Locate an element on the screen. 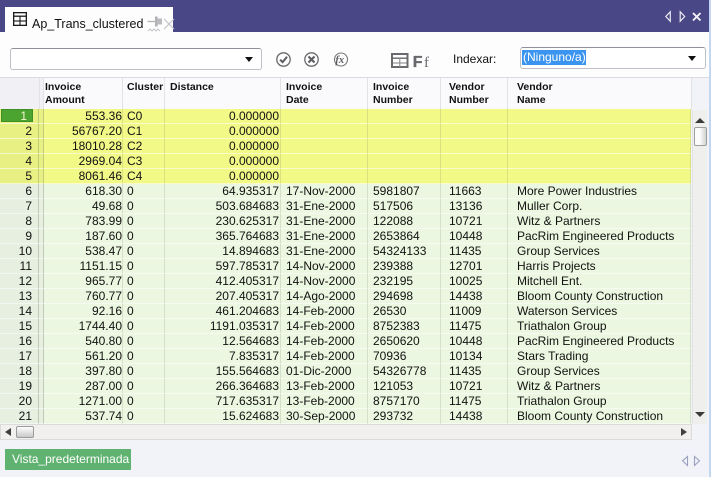 The width and height of the screenshot is (711, 477). svg-text: f is located at coordinates (426, 61).